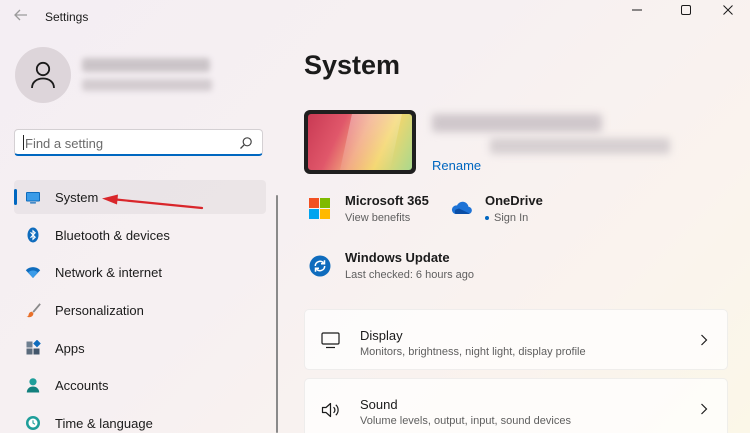  I want to click on maximize-button, so click(686, 10).